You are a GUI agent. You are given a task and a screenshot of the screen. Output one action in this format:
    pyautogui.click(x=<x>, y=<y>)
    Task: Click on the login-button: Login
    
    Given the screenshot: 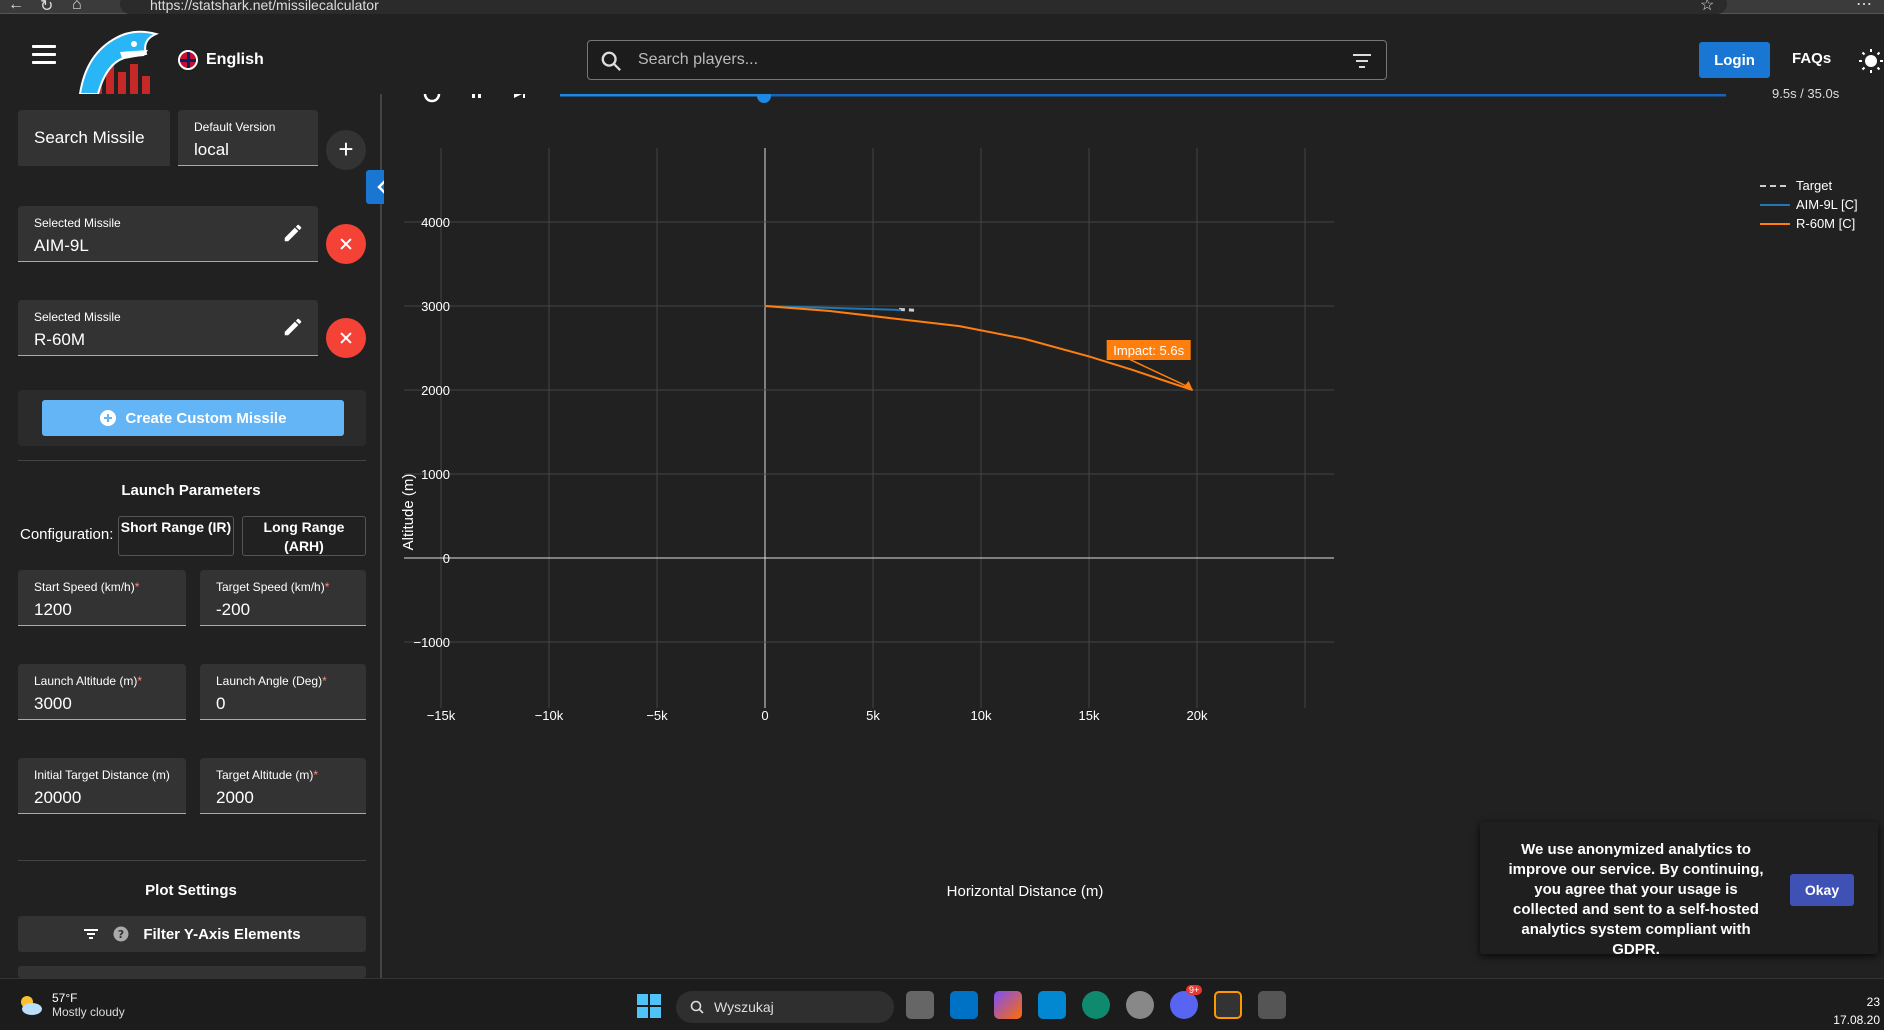 What is the action you would take?
    pyautogui.click(x=1734, y=60)
    